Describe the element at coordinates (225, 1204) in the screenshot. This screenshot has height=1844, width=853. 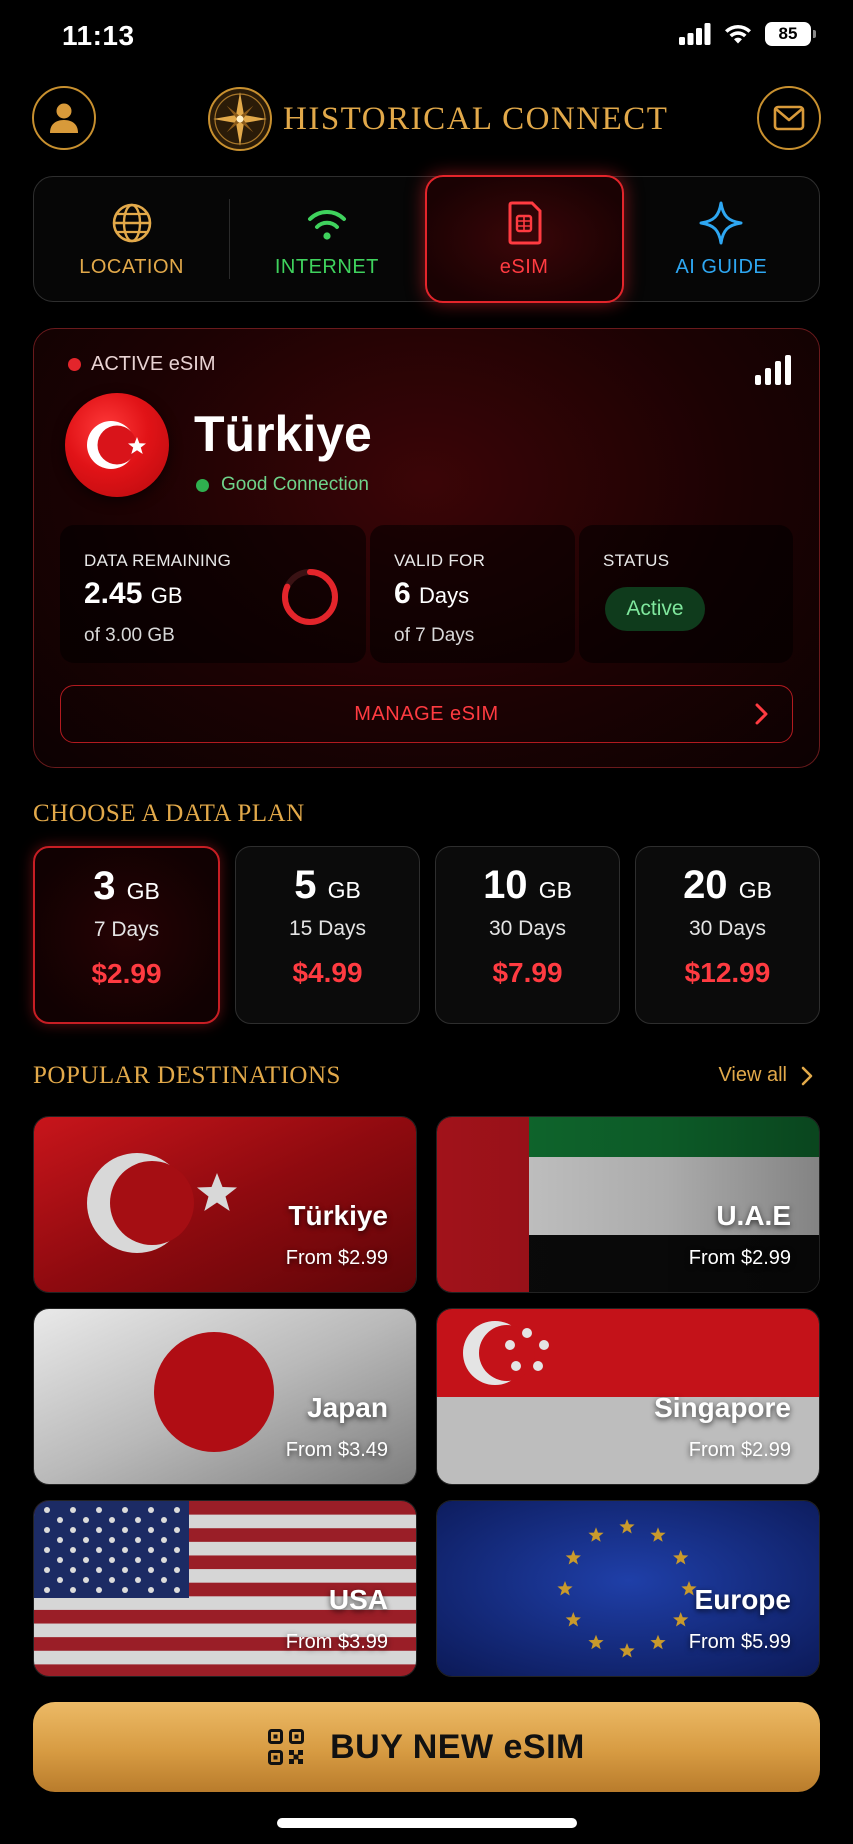
I see `destination-card-turkiye: Türkiye From $2.99` at that location.